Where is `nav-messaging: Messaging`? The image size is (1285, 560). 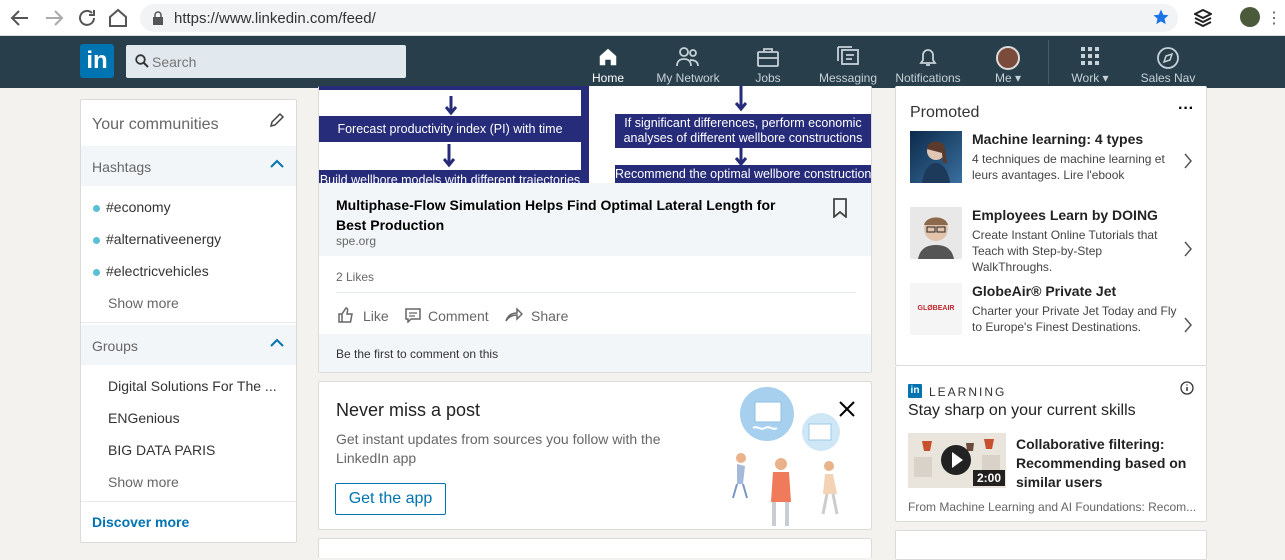 nav-messaging: Messaging is located at coordinates (848, 62).